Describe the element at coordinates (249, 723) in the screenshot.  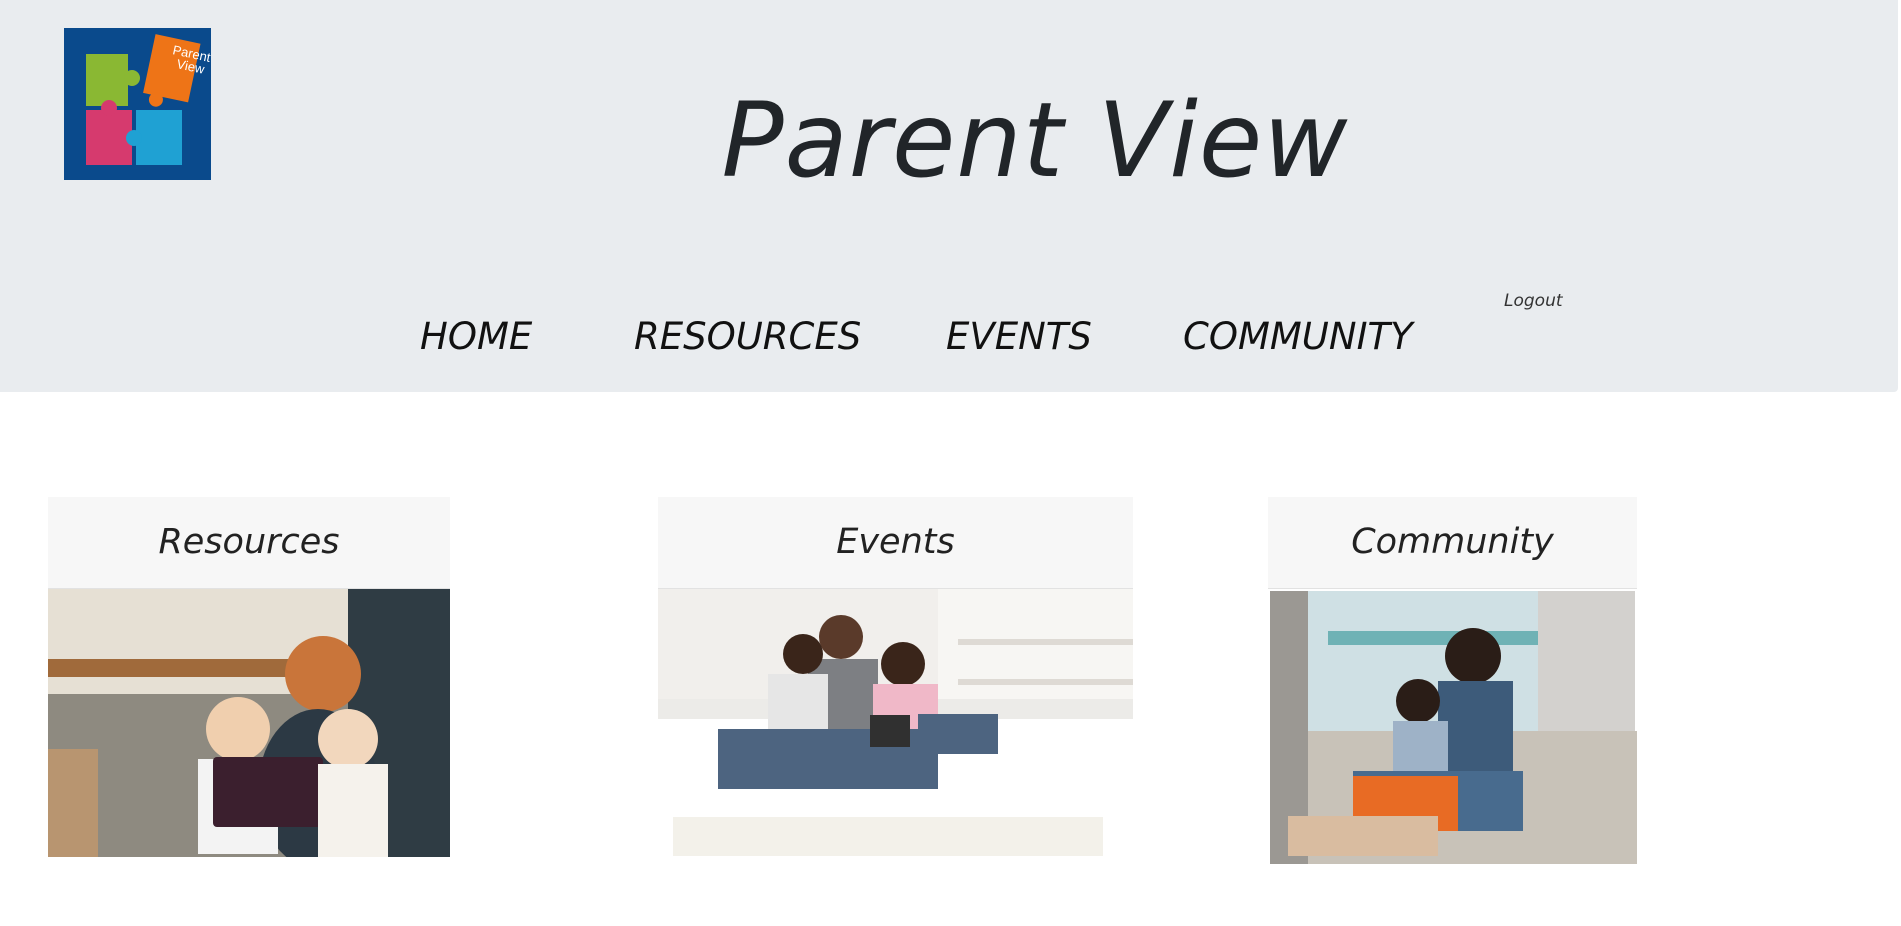
I see `resources-card-image` at that location.